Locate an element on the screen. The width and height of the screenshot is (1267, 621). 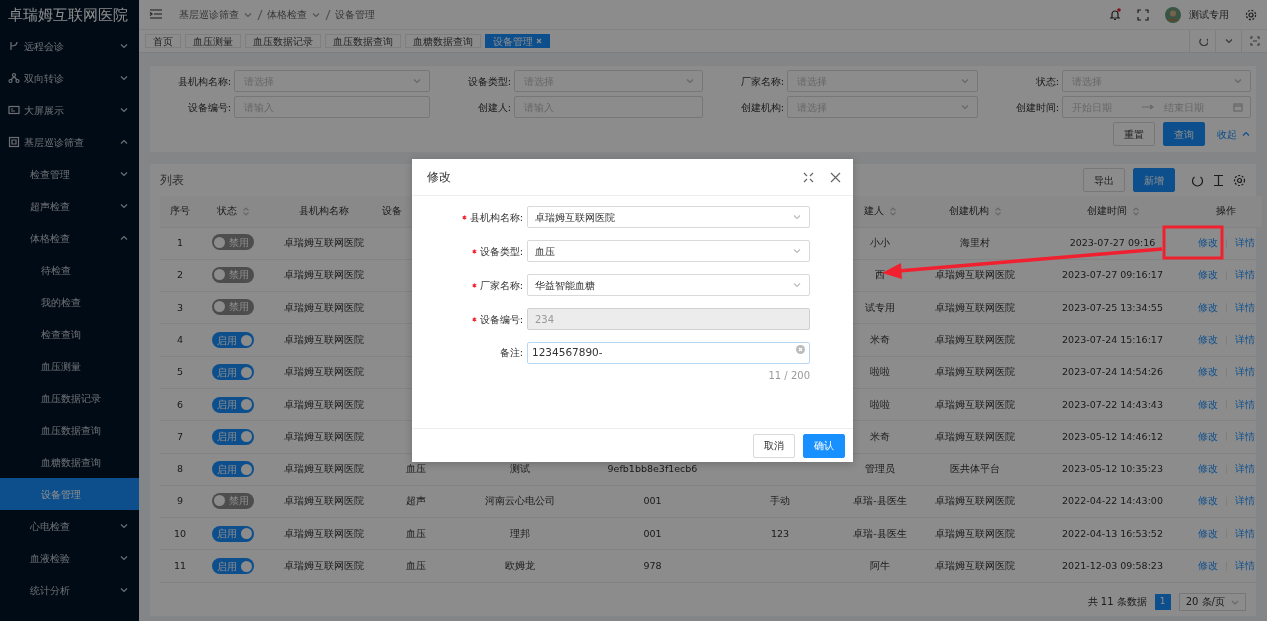
sidebar-item: 血液检验 is located at coordinates (69, 558).